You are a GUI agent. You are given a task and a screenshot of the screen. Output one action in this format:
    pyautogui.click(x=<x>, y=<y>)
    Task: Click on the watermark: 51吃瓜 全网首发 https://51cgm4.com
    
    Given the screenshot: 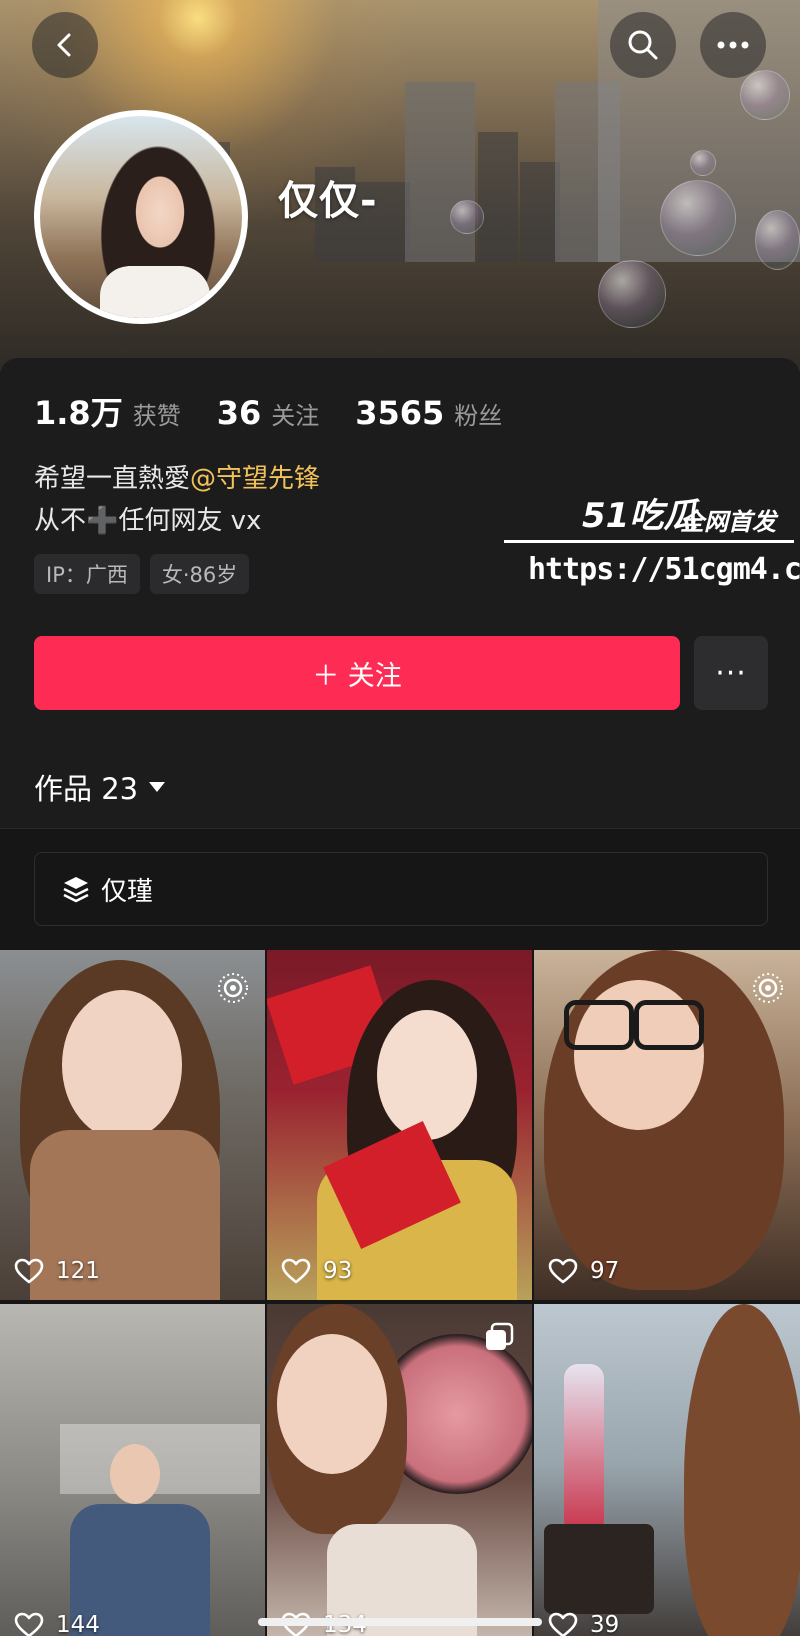 What is the action you would take?
    pyautogui.click(x=652, y=543)
    